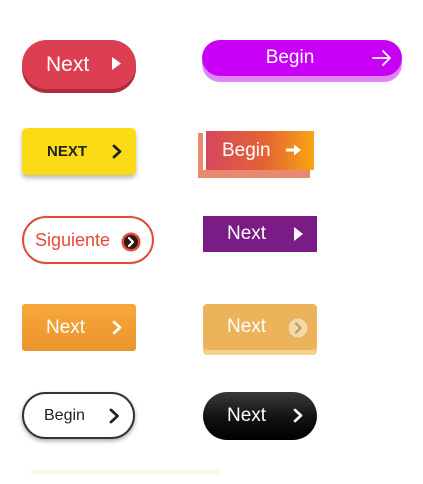 Image resolution: width=423 pixels, height=484 pixels. I want to click on begin-button-gradient-wrapper: Begin, so click(256, 153).